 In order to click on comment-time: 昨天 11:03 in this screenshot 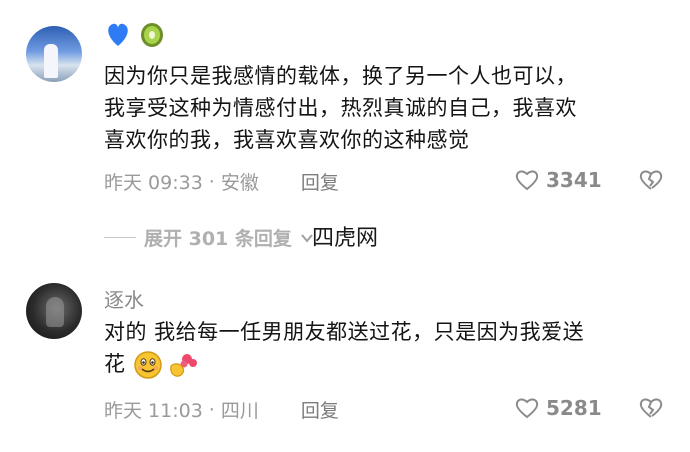, I will do `click(153, 411)`.